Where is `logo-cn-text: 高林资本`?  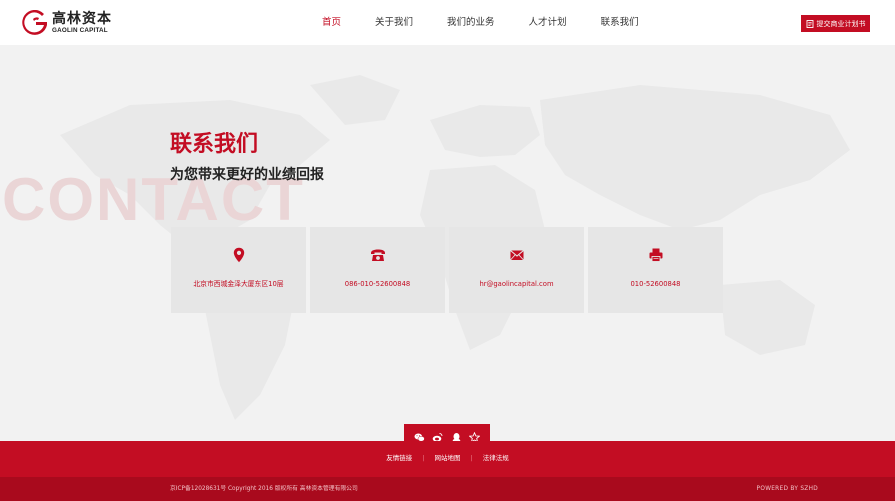
logo-cn-text: 高林资本 is located at coordinates (82, 18).